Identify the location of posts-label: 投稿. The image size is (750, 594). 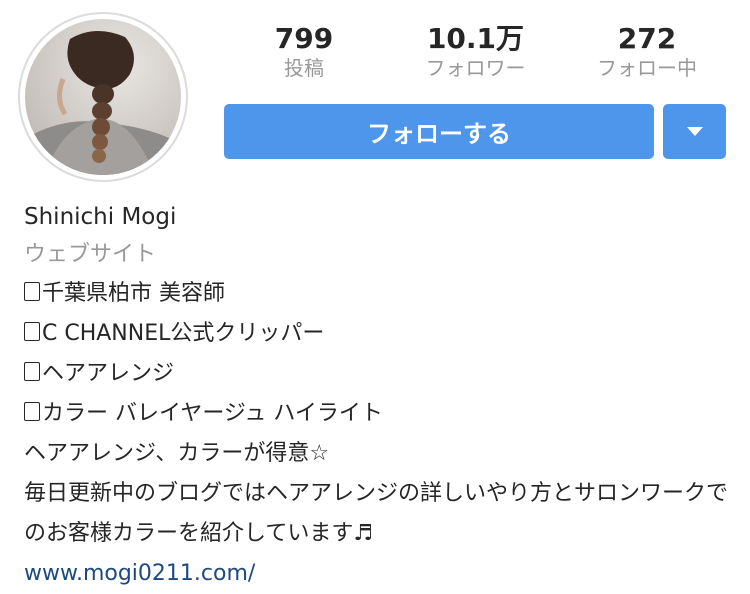
(304, 68).